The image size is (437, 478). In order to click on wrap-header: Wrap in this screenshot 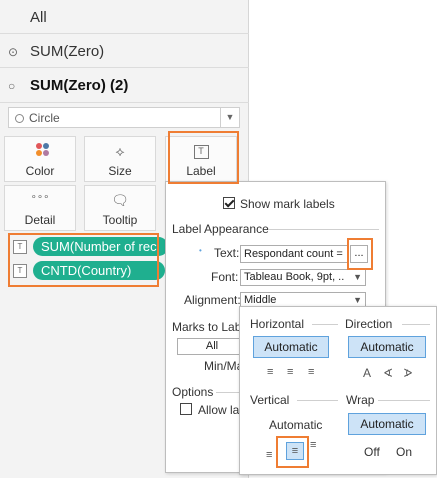, I will do `click(360, 400)`.